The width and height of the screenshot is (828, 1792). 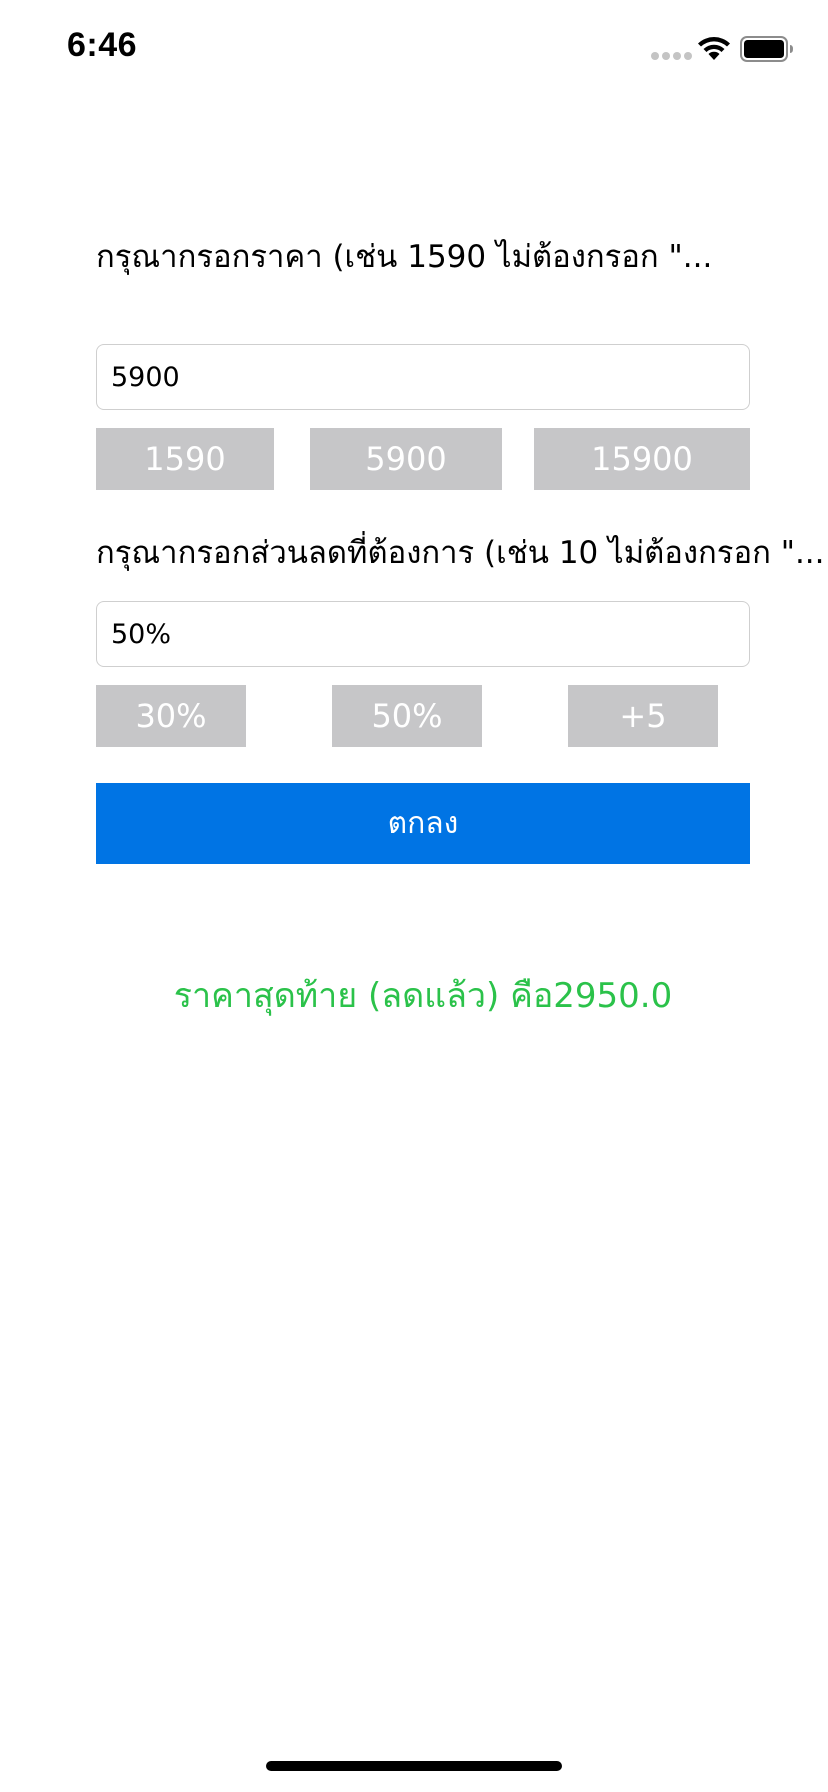 I want to click on price-preset-button-2: 5900, so click(x=406, y=459).